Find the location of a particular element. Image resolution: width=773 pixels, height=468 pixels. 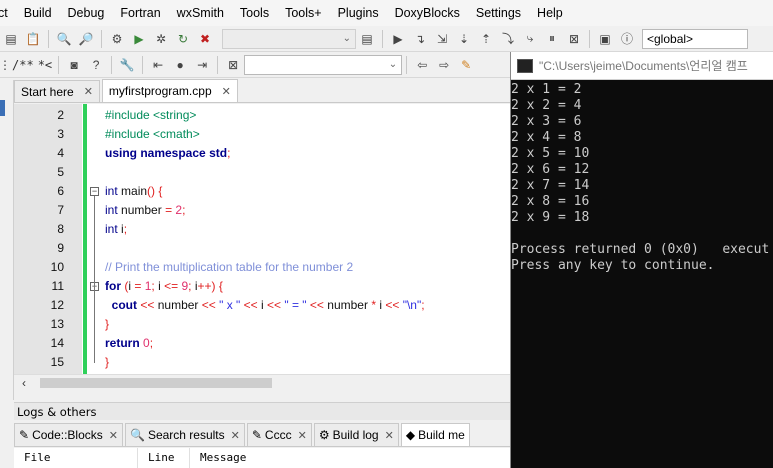

scrollbar-thumb is located at coordinates (156, 383).